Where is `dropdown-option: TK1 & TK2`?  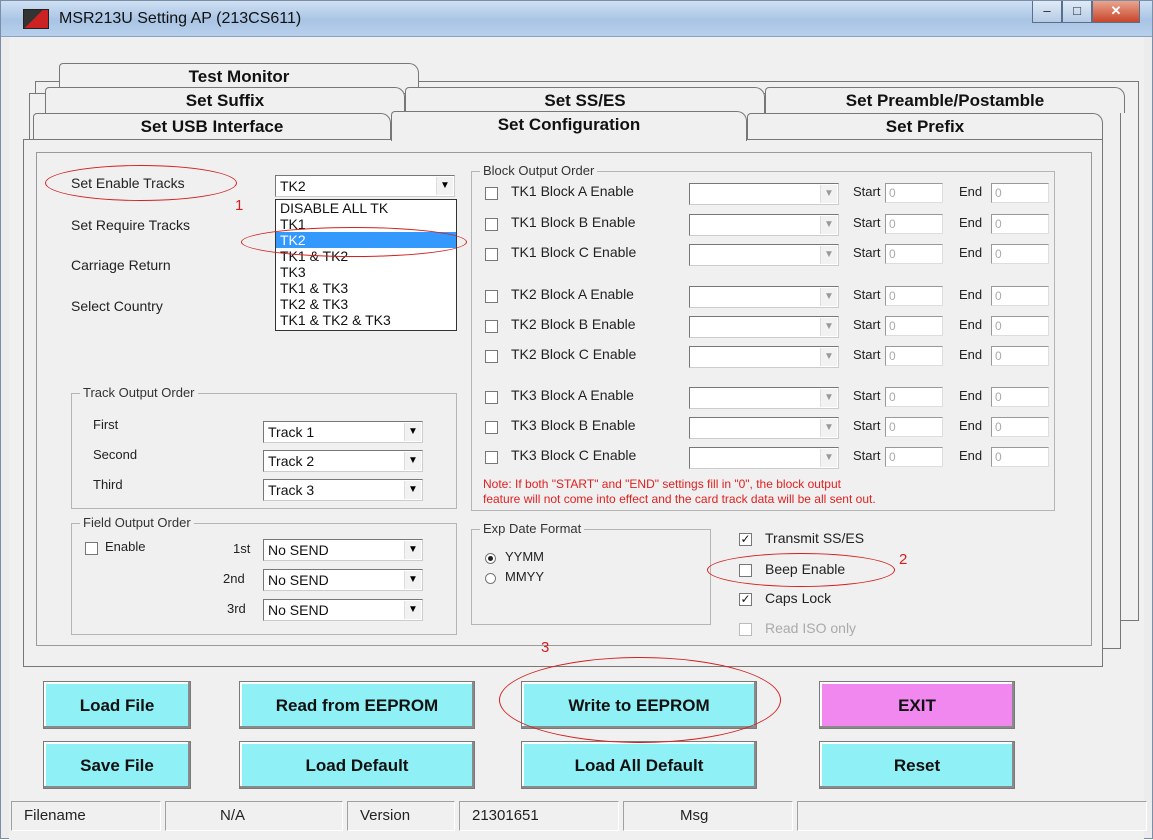 dropdown-option: TK1 & TK2 is located at coordinates (366, 256).